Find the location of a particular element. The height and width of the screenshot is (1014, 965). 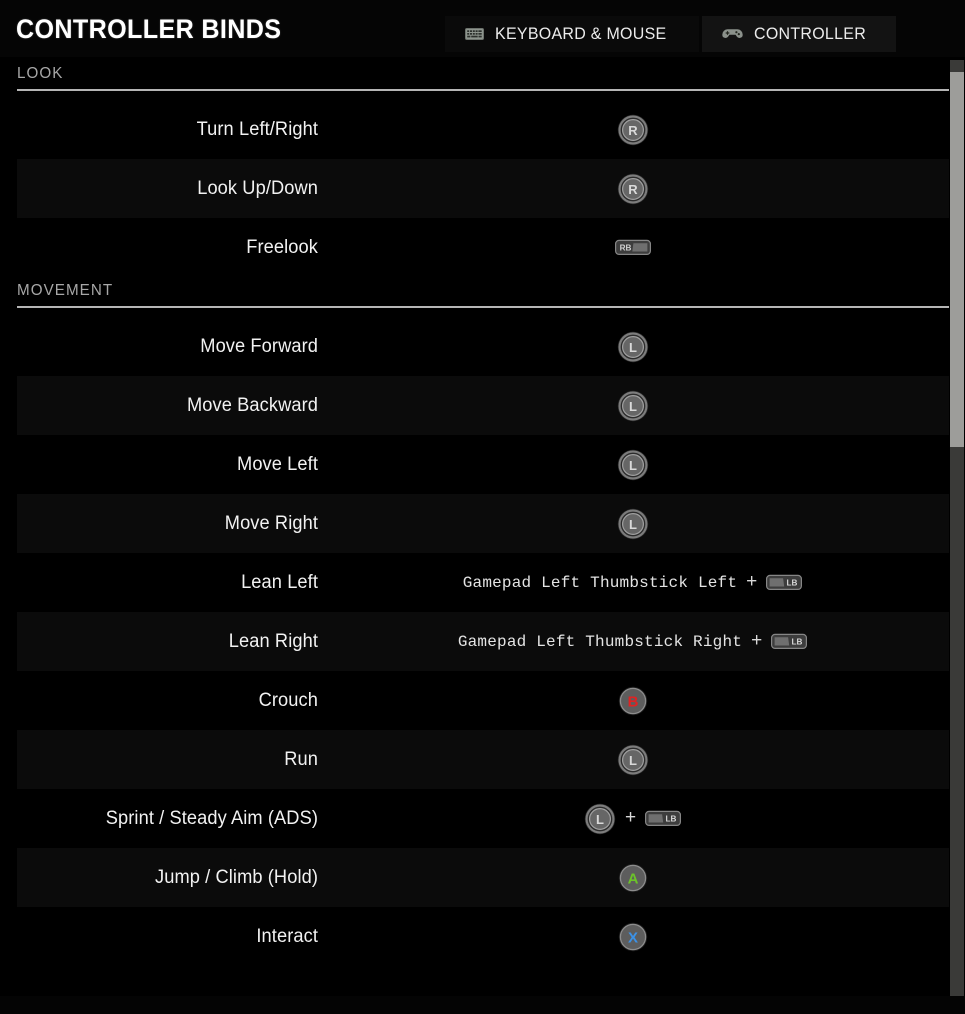

bind-label: Turn Left/Right is located at coordinates (257, 129).